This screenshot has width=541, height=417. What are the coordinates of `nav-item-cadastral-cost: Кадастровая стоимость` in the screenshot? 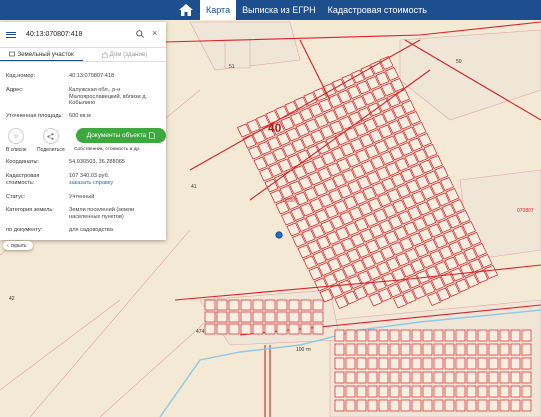 It's located at (377, 10).